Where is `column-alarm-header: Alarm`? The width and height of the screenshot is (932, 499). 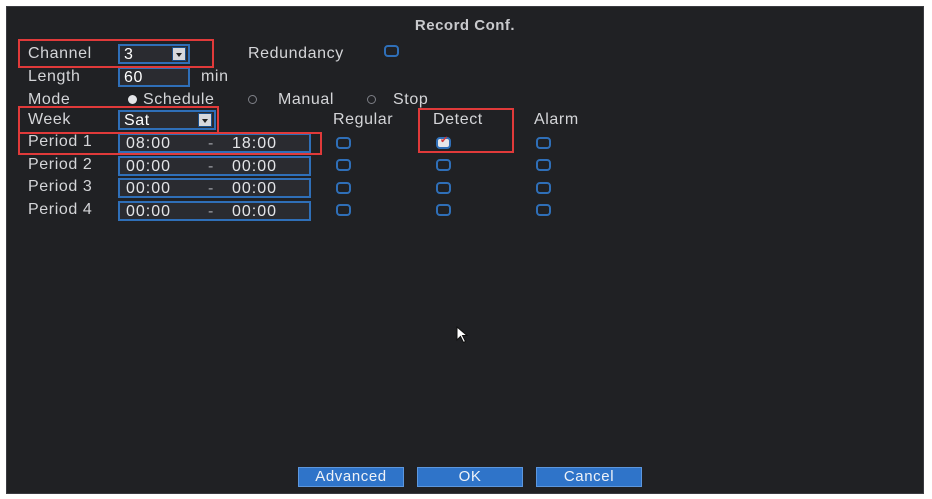
column-alarm-header: Alarm is located at coordinates (556, 119).